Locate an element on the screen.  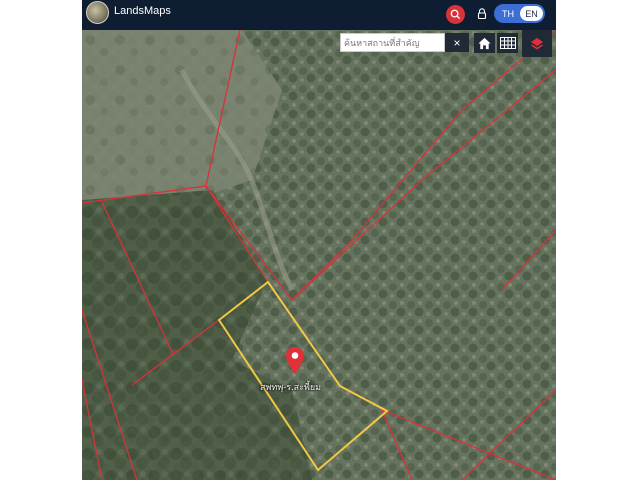
grid-icon is located at coordinates (507, 43).